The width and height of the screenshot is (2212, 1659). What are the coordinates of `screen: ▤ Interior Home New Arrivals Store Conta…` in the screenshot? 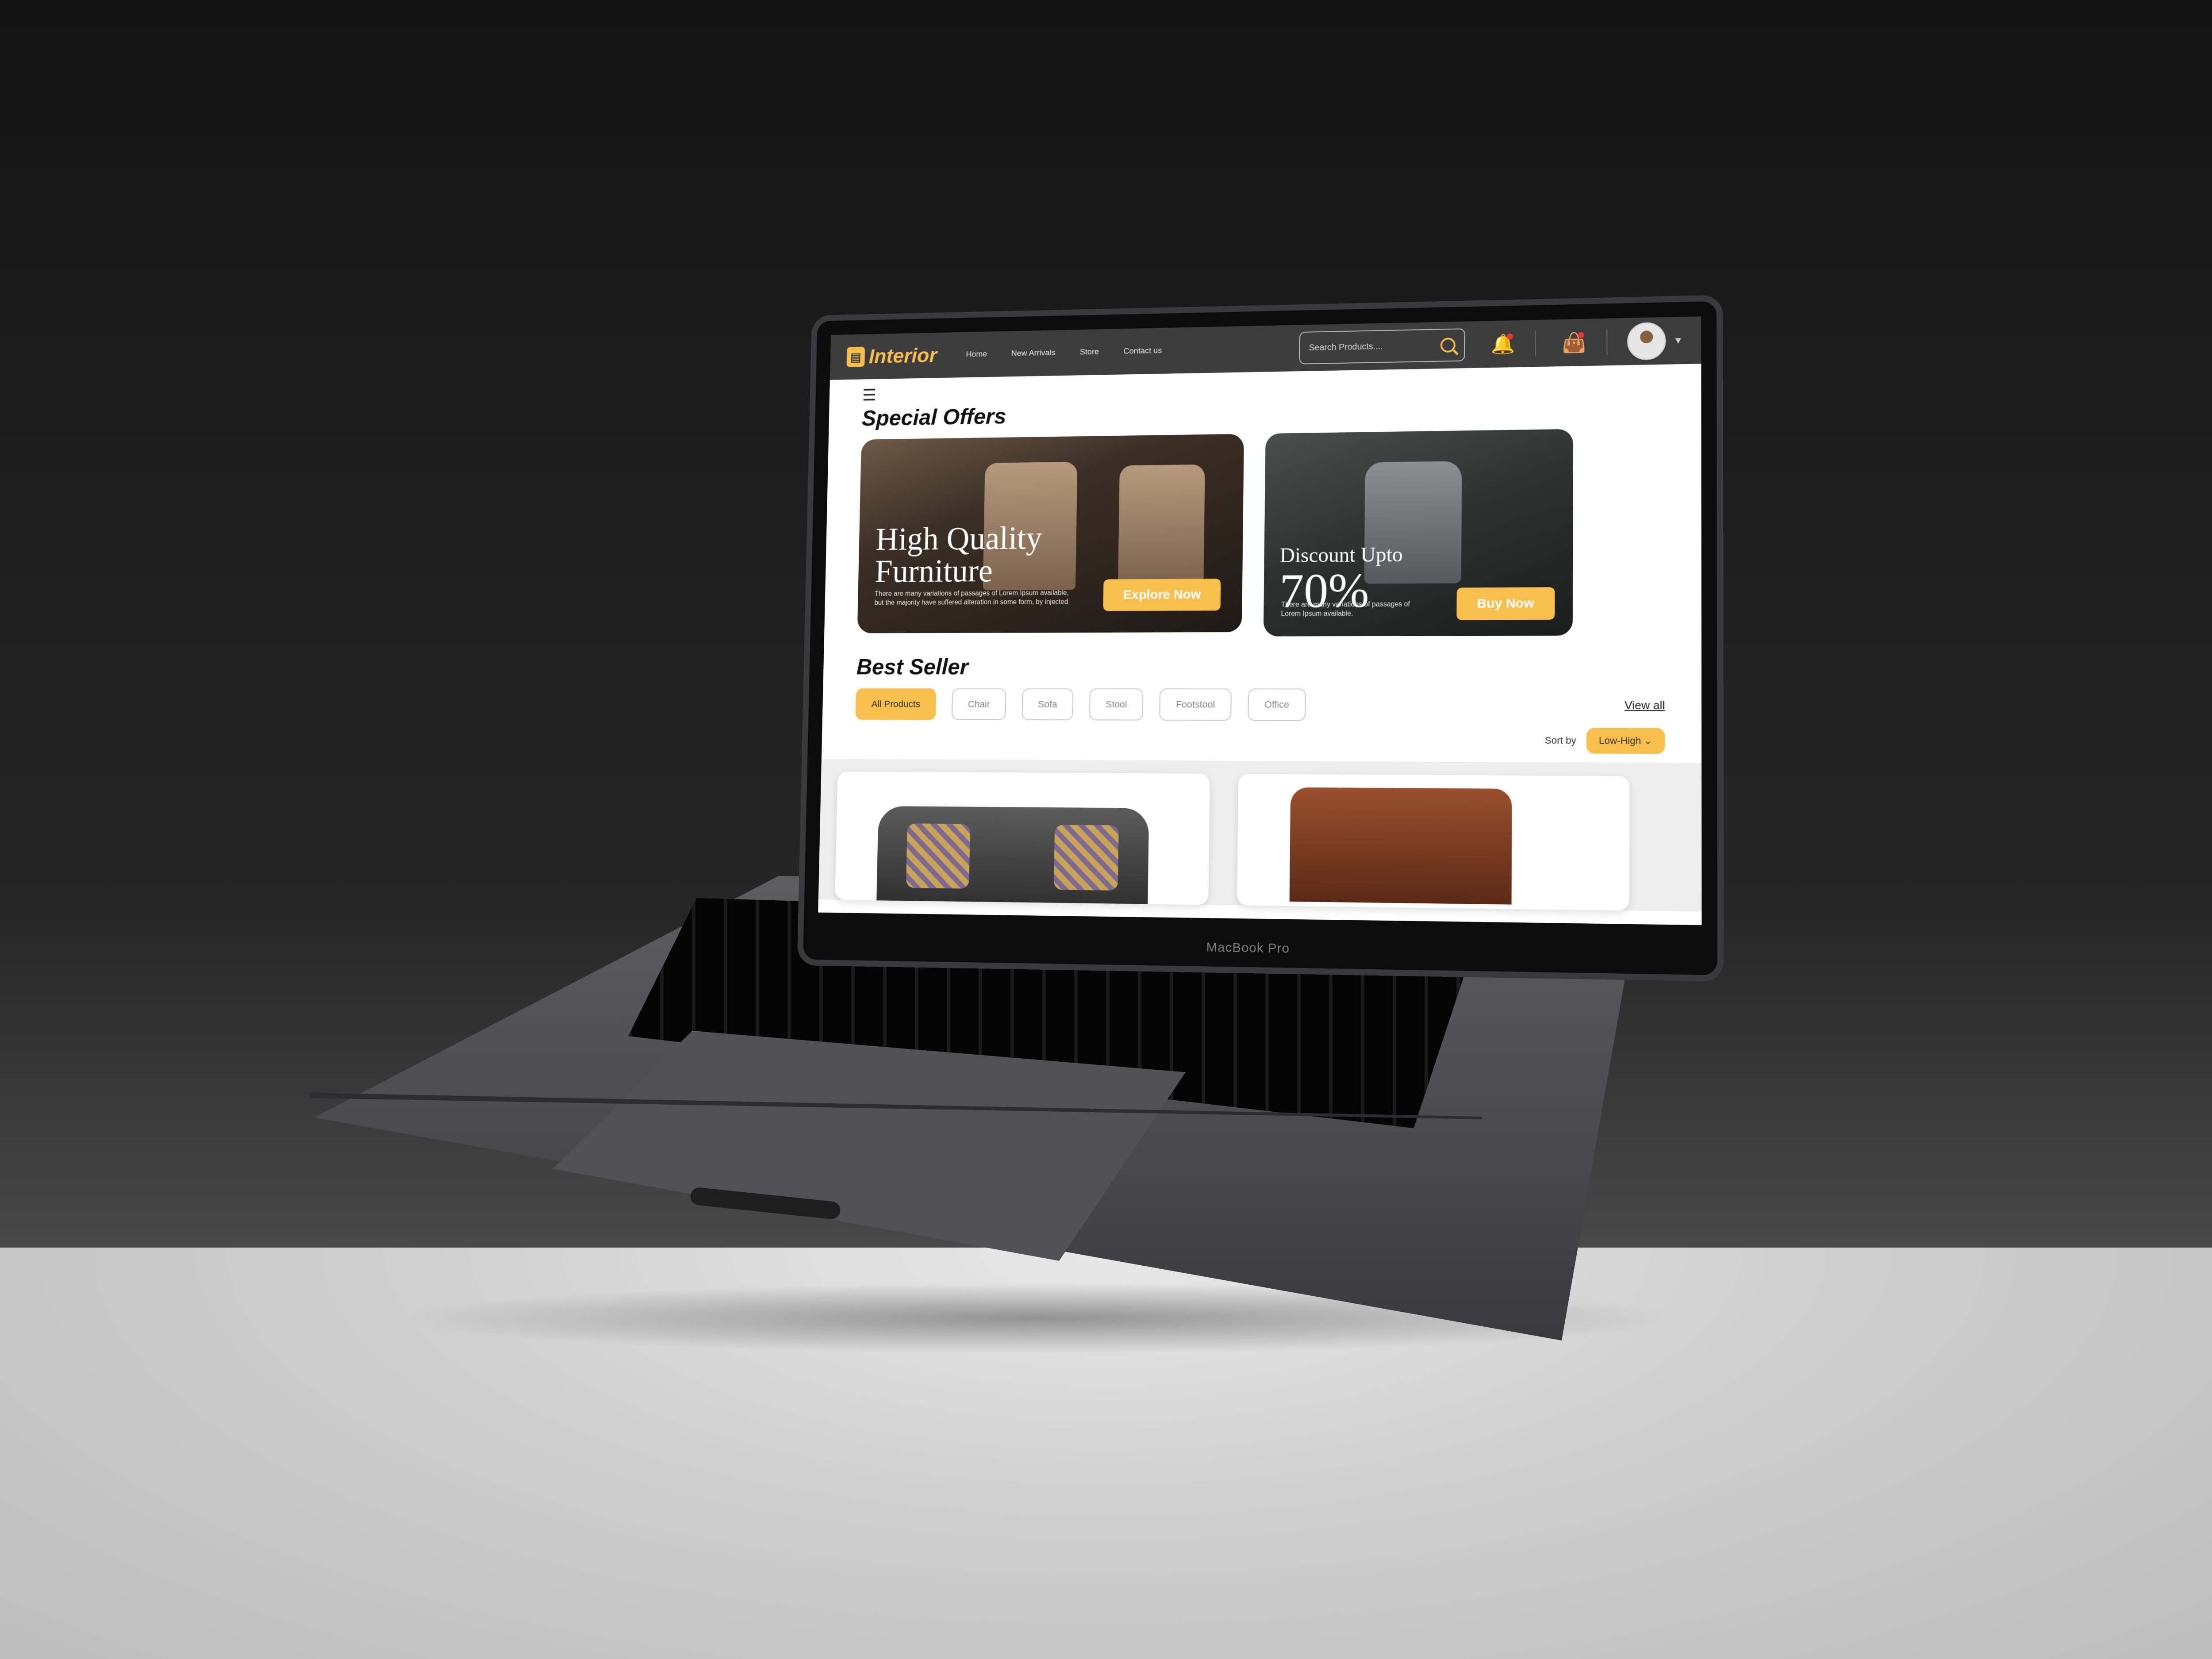 It's located at (1259, 621).